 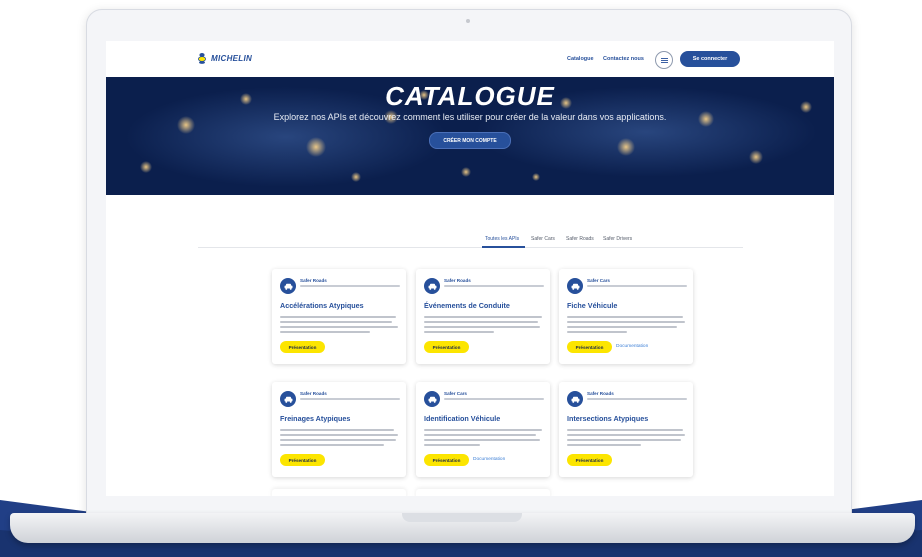 I want to click on laptop-camera, so click(x=468, y=21).